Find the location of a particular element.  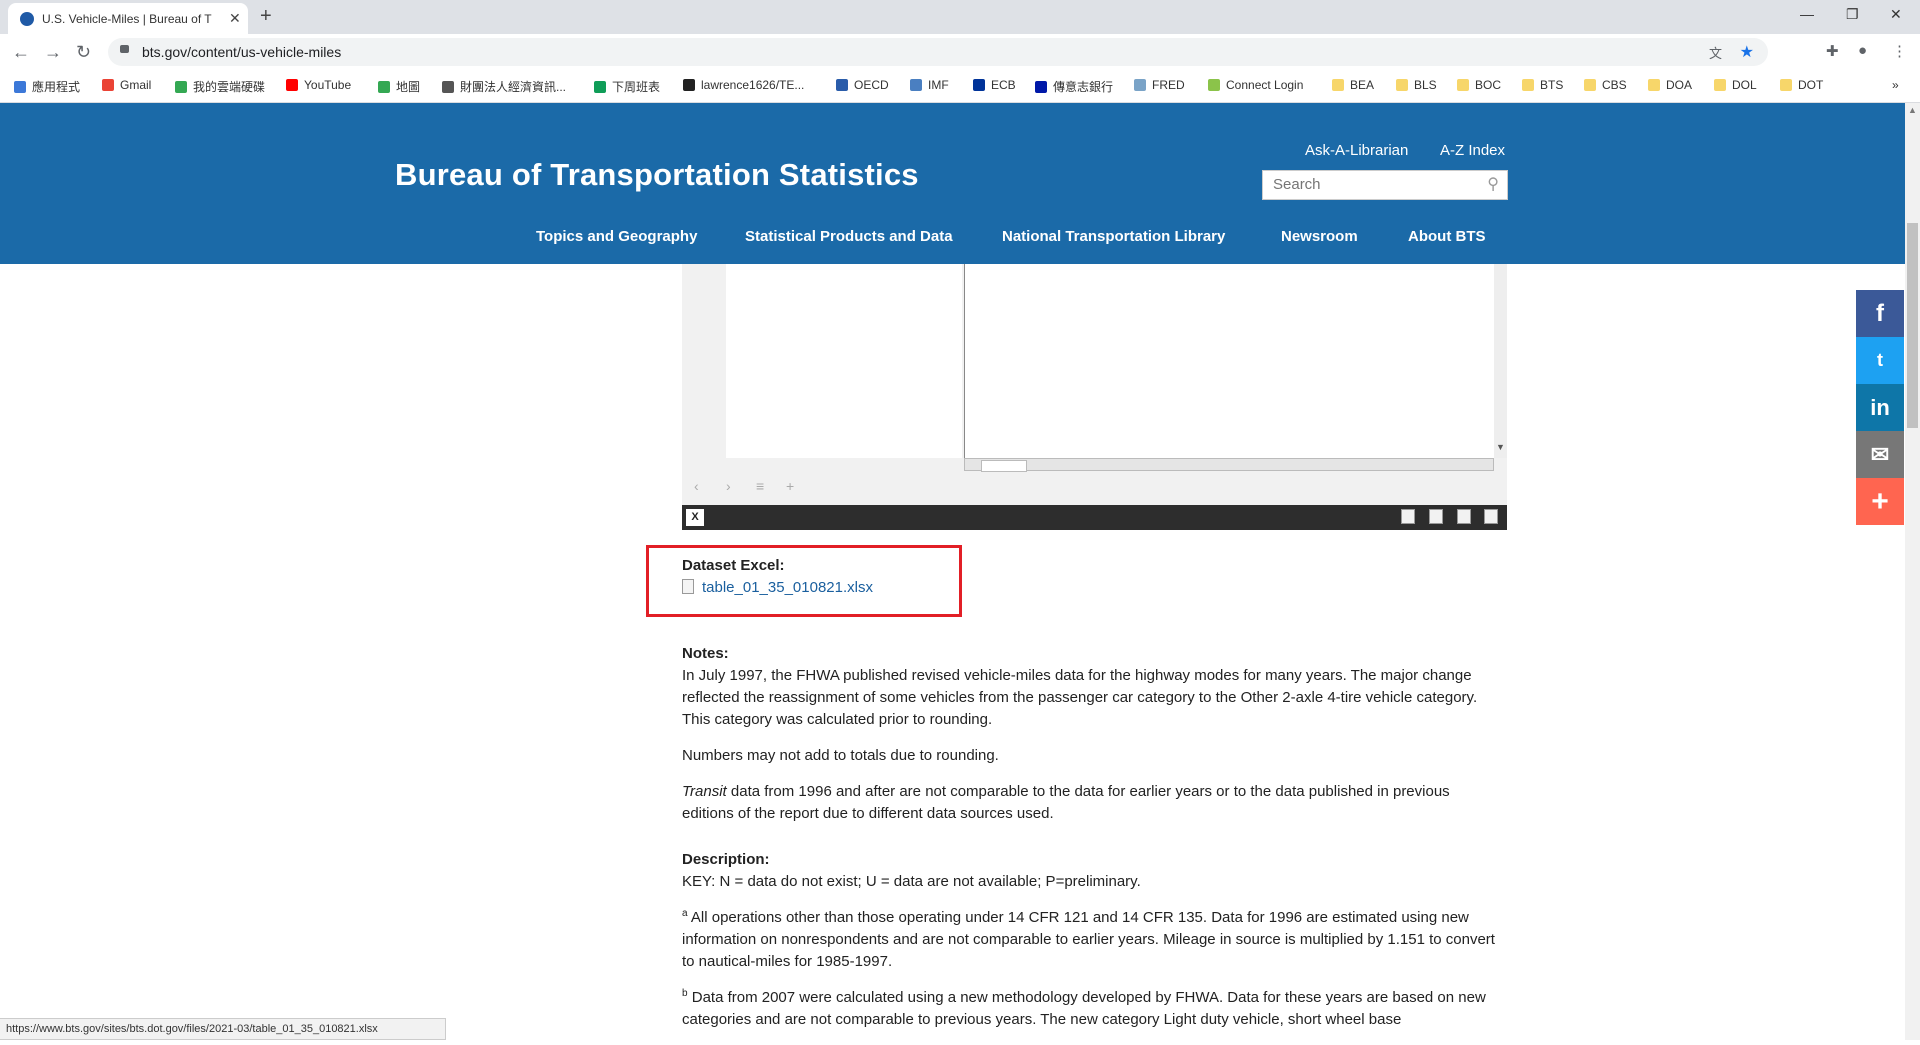

bookmark-dot: DOT is located at coordinates (1801, 85).